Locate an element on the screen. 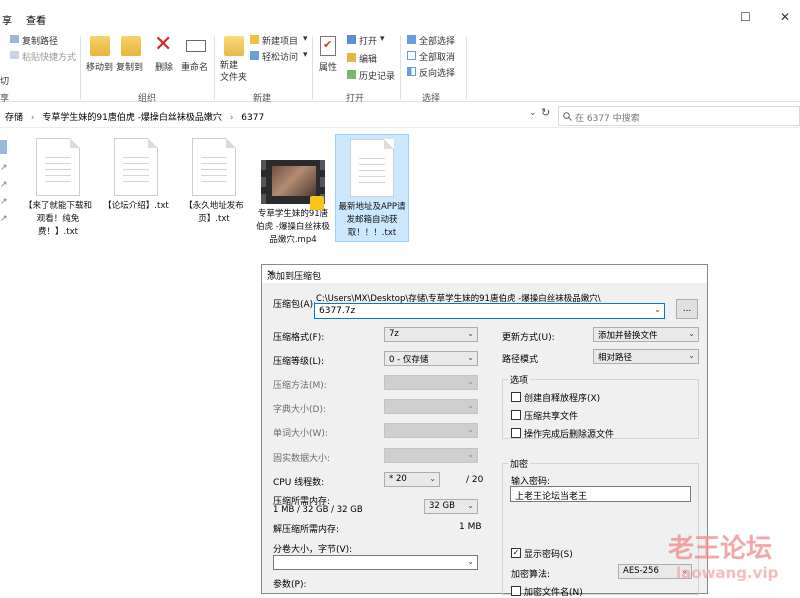 This screenshot has height=598, width=800. properties-icon: ✔ is located at coordinates (328, 46).